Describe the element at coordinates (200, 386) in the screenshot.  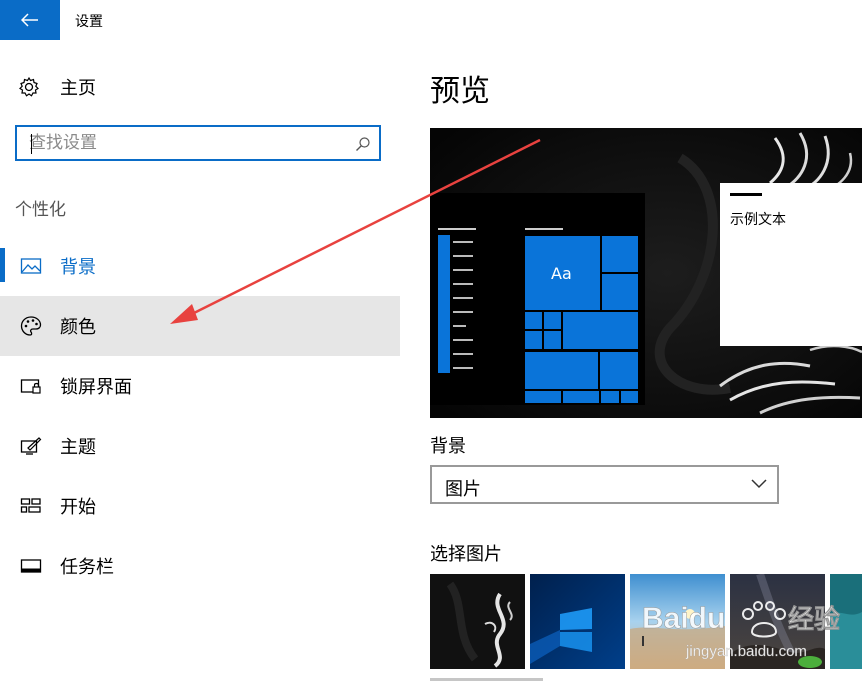
I see `sidebar-item-lock-screen: 锁屏界面` at that location.